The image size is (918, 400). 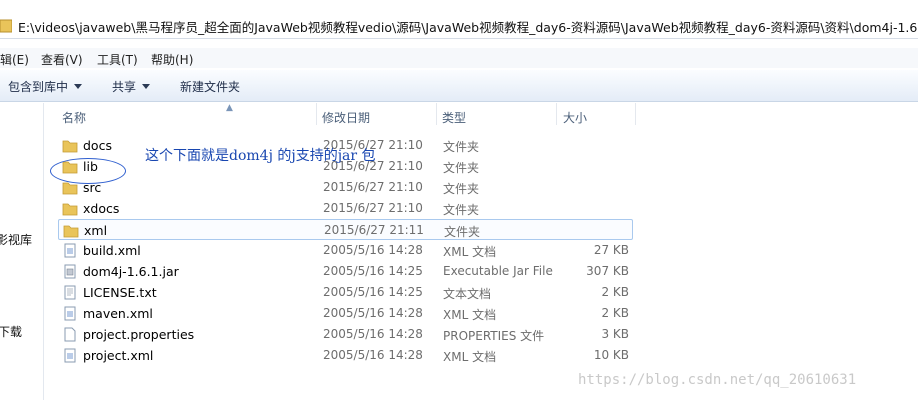 What do you see at coordinates (120, 292) in the screenshot?
I see `file-name: LICENSE.txt` at bounding box center [120, 292].